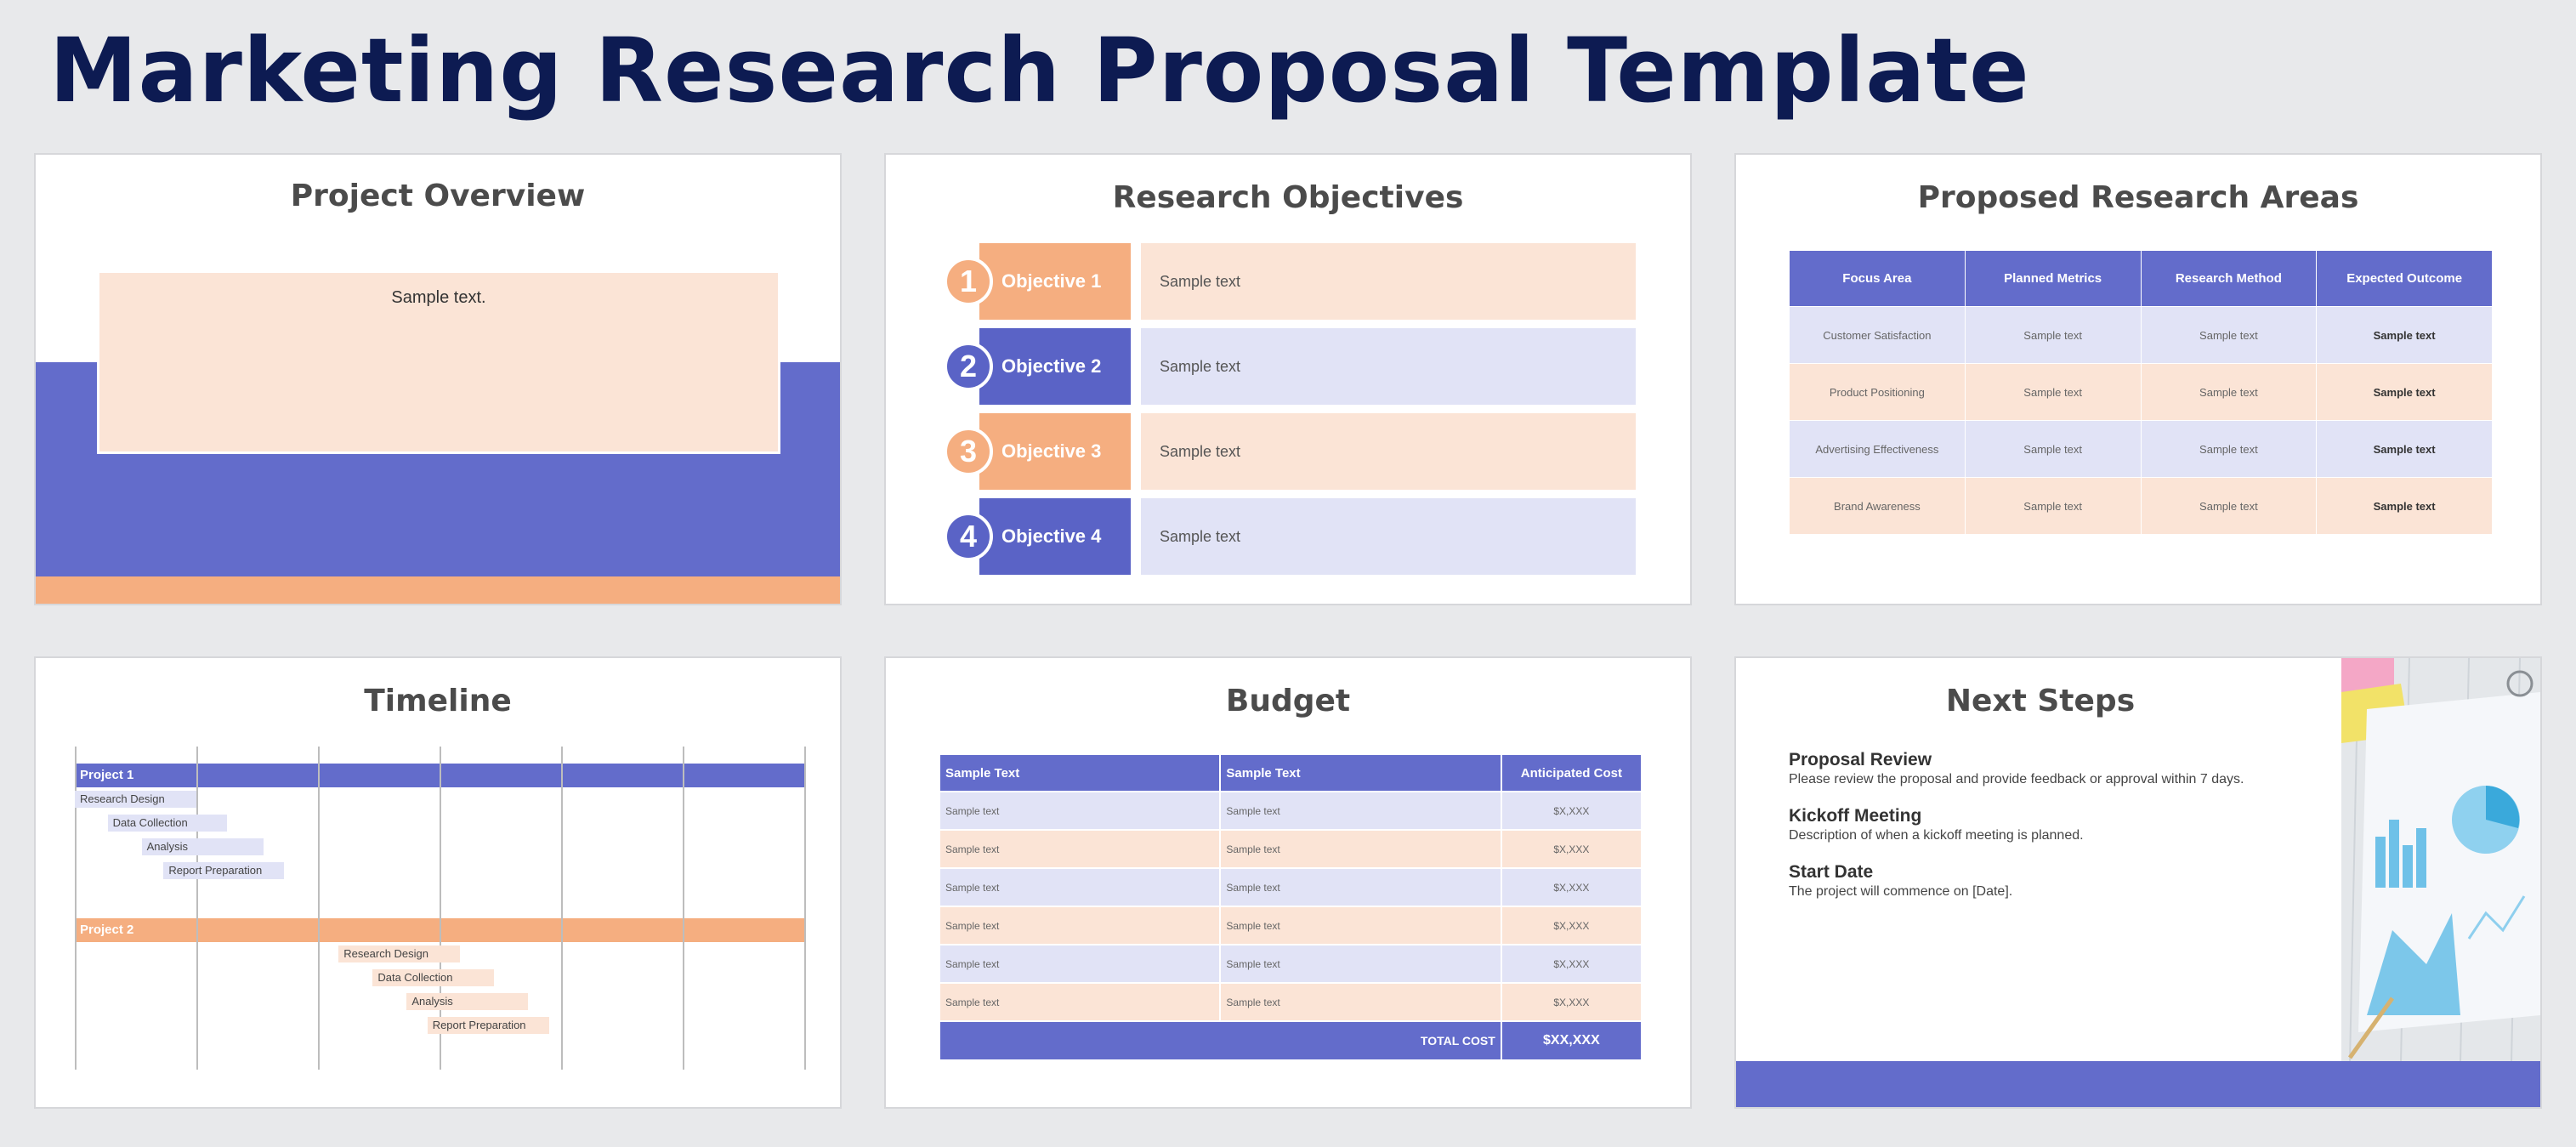 This screenshot has height=1147, width=2576. What do you see at coordinates (1877, 506) in the screenshot?
I see `table-cell: Brand Awareness` at bounding box center [1877, 506].